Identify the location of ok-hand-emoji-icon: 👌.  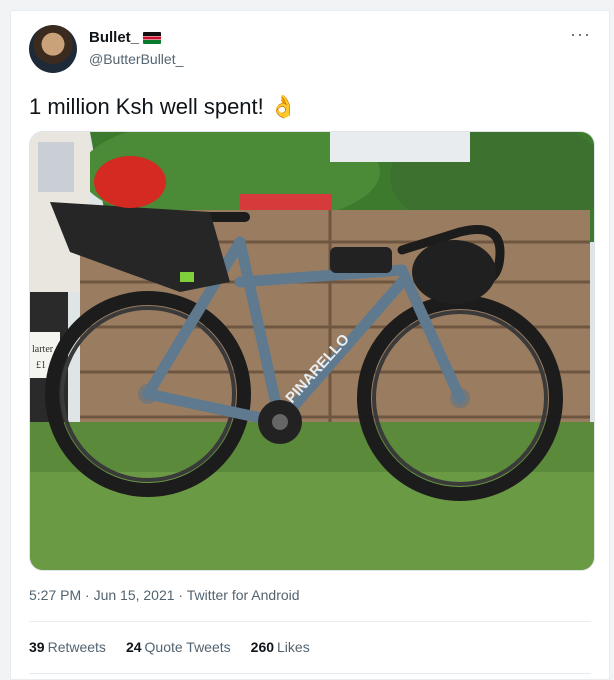
(283, 106).